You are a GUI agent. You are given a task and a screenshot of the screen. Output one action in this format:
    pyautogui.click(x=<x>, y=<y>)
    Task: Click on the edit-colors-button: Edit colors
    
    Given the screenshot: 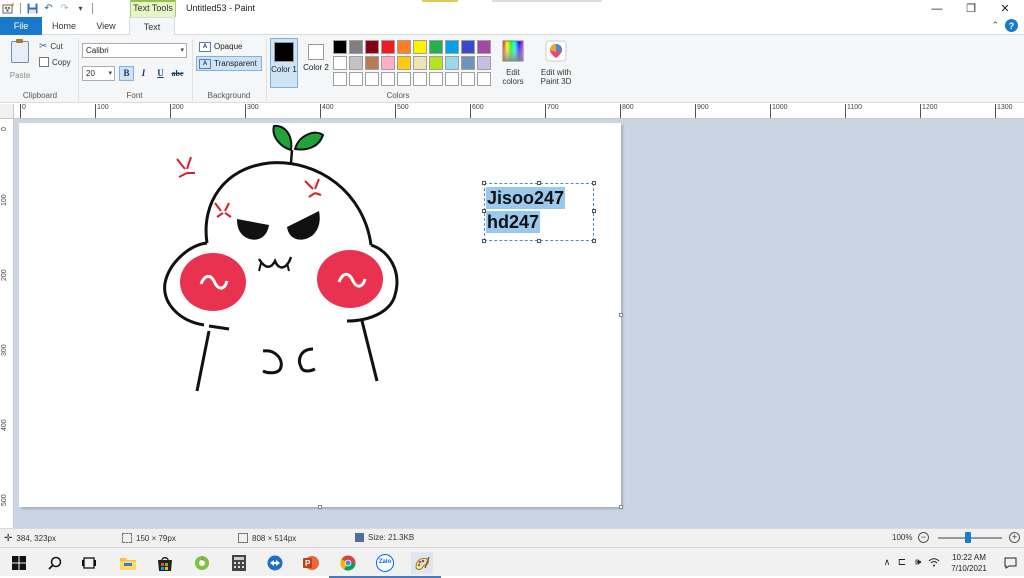 What is the action you would take?
    pyautogui.click(x=513, y=62)
    